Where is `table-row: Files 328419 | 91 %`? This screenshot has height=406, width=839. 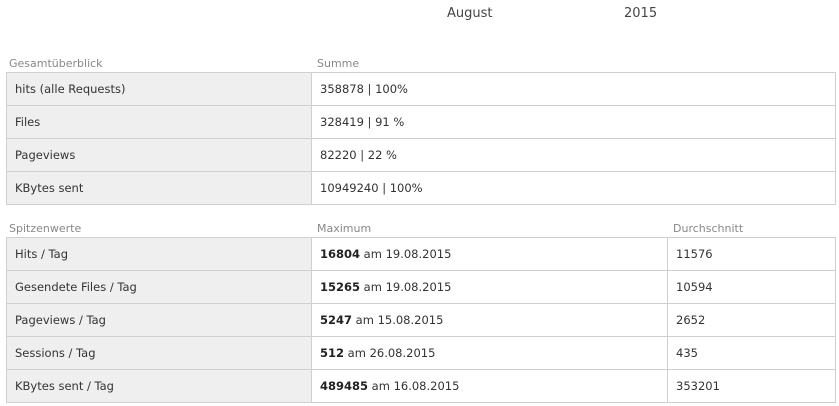 table-row: Files 328419 | 91 % is located at coordinates (421, 122).